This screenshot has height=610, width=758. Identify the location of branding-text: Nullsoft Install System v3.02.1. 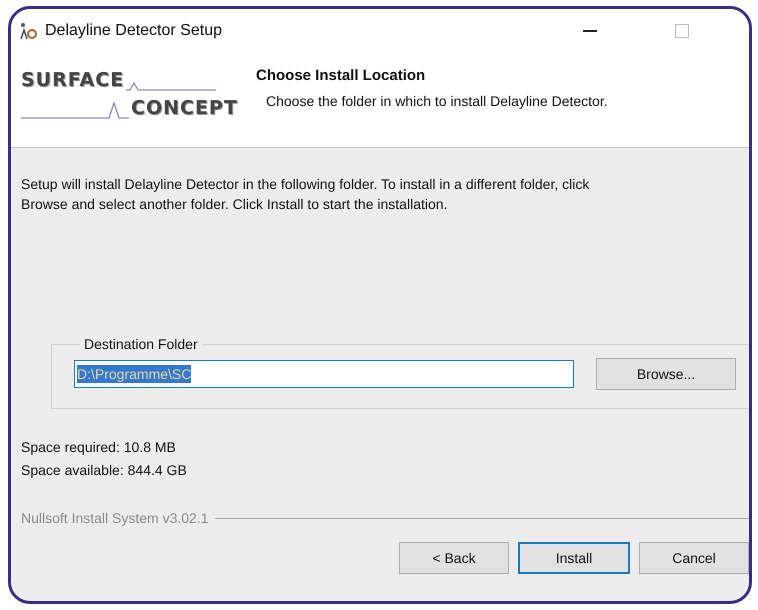
(115, 518).